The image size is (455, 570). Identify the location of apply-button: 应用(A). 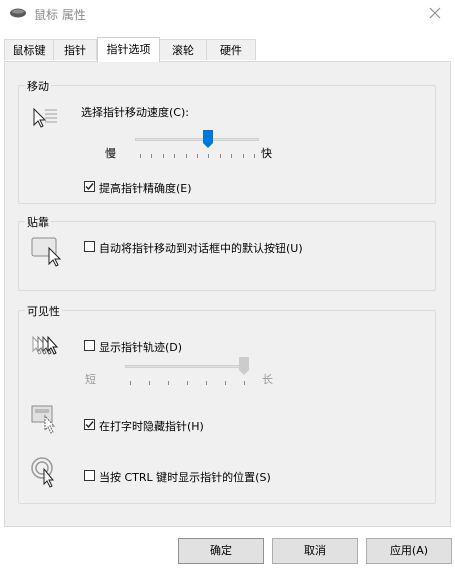
(409, 551).